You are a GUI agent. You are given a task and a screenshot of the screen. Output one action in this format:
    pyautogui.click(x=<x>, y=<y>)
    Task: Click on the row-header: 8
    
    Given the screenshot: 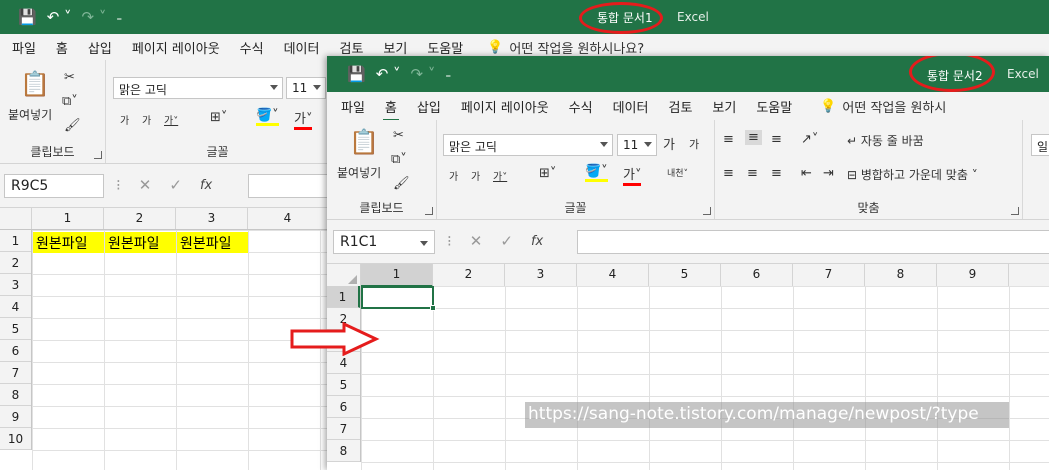 What is the action you would take?
    pyautogui.click(x=15, y=395)
    